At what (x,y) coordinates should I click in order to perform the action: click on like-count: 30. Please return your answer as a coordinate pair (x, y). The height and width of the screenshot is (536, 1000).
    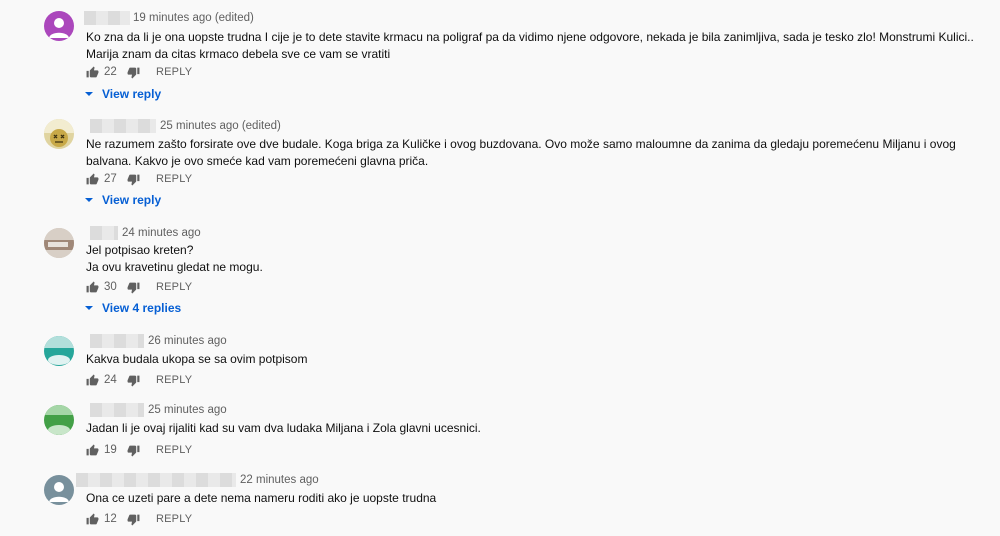
    Looking at the image, I should click on (110, 287).